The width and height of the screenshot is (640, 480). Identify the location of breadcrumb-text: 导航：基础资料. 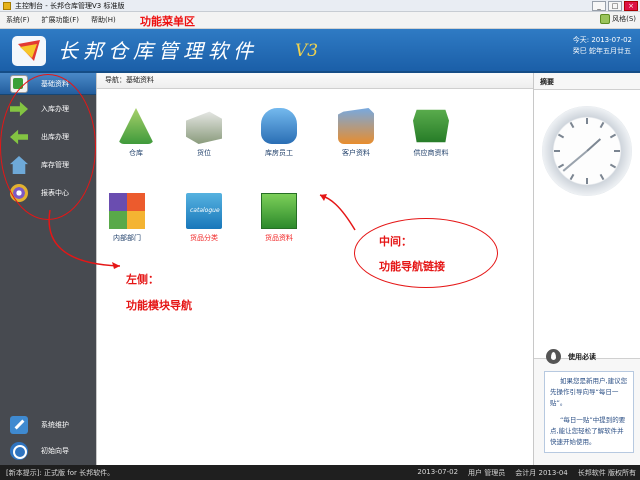
(129, 80).